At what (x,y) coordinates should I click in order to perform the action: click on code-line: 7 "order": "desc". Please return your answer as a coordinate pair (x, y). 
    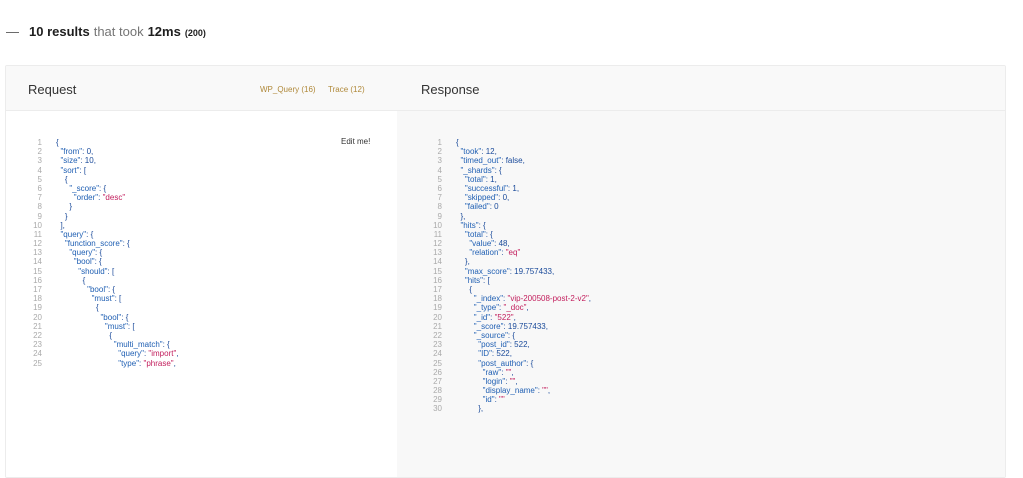
    Looking at the image, I should click on (92, 197).